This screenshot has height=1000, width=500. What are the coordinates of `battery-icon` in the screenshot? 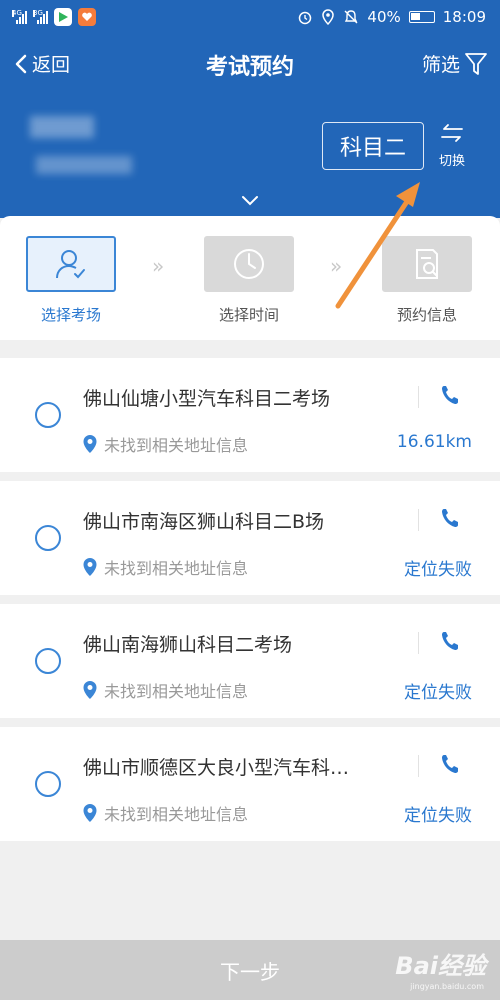 It's located at (421, 17).